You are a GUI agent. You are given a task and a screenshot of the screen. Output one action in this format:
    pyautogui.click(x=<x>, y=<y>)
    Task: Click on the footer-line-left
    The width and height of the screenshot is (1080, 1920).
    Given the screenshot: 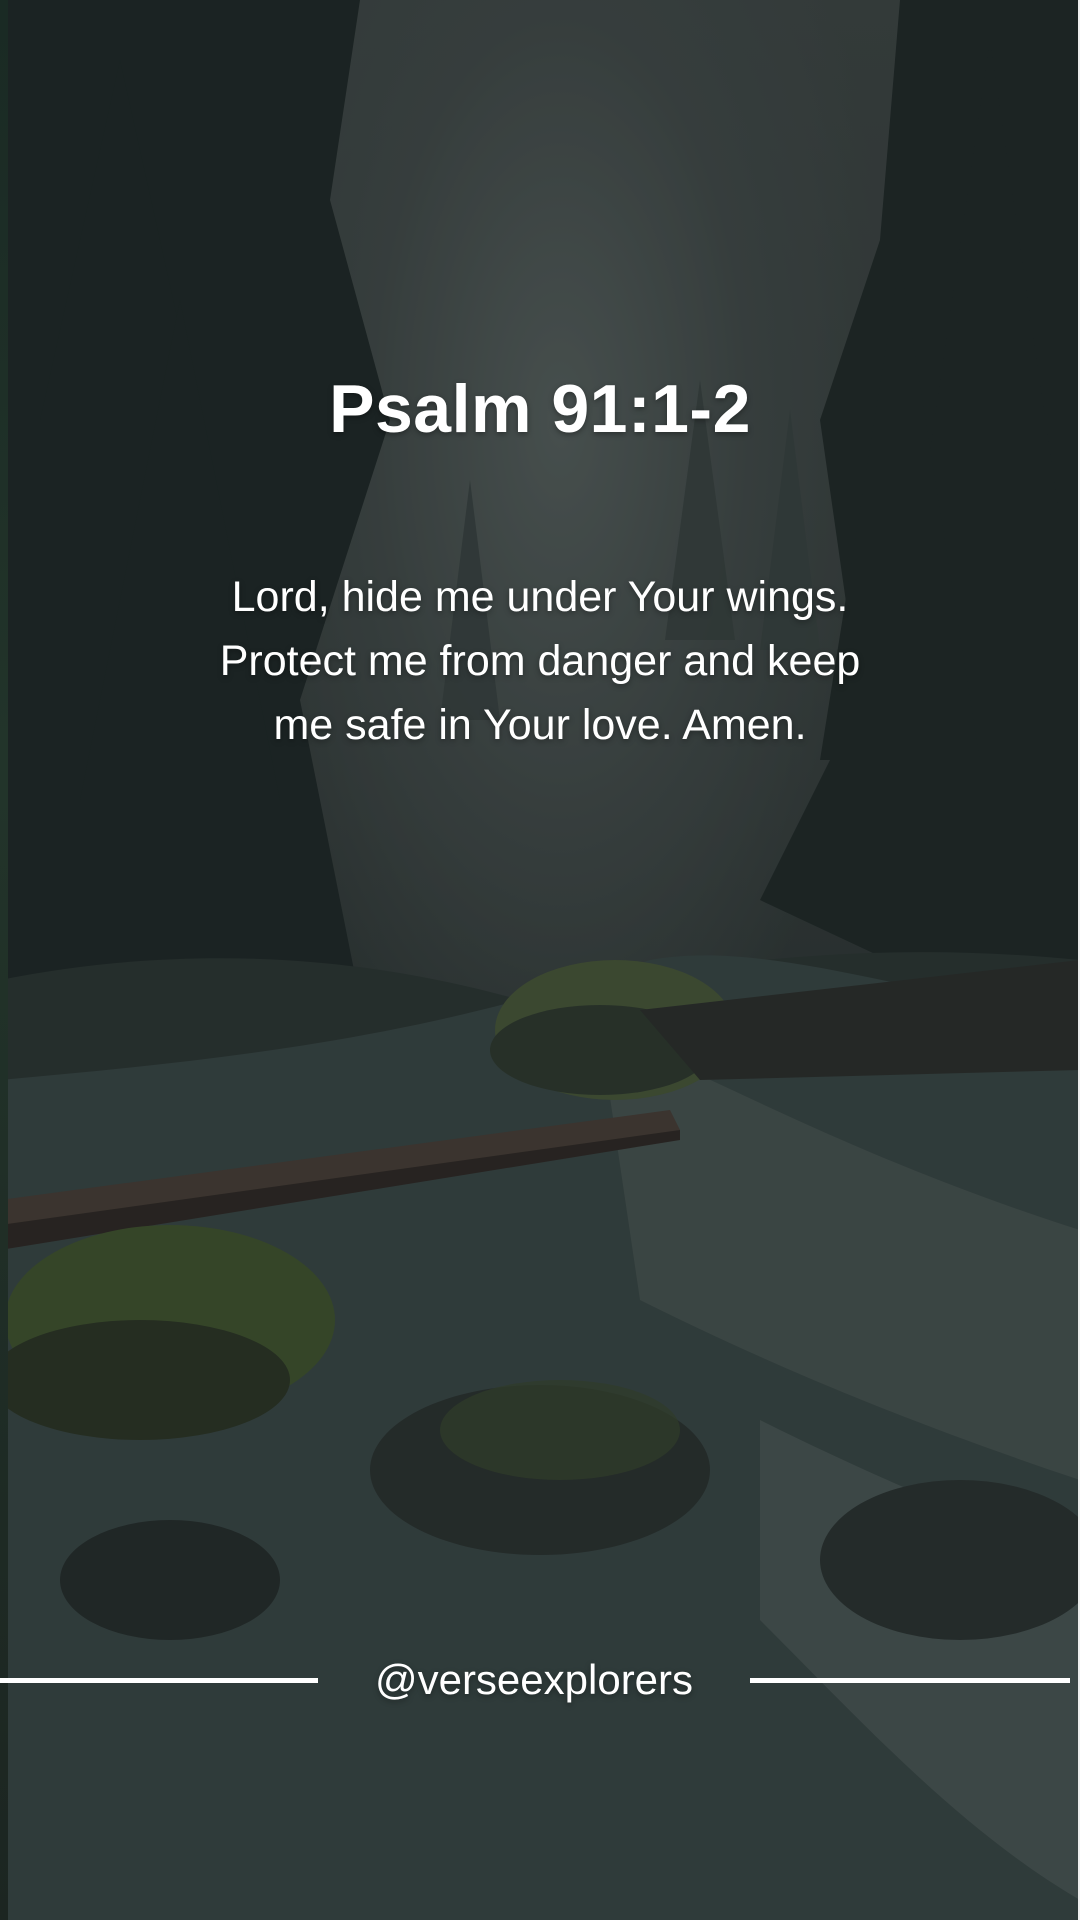 What is the action you would take?
    pyautogui.click(x=159, y=1680)
    